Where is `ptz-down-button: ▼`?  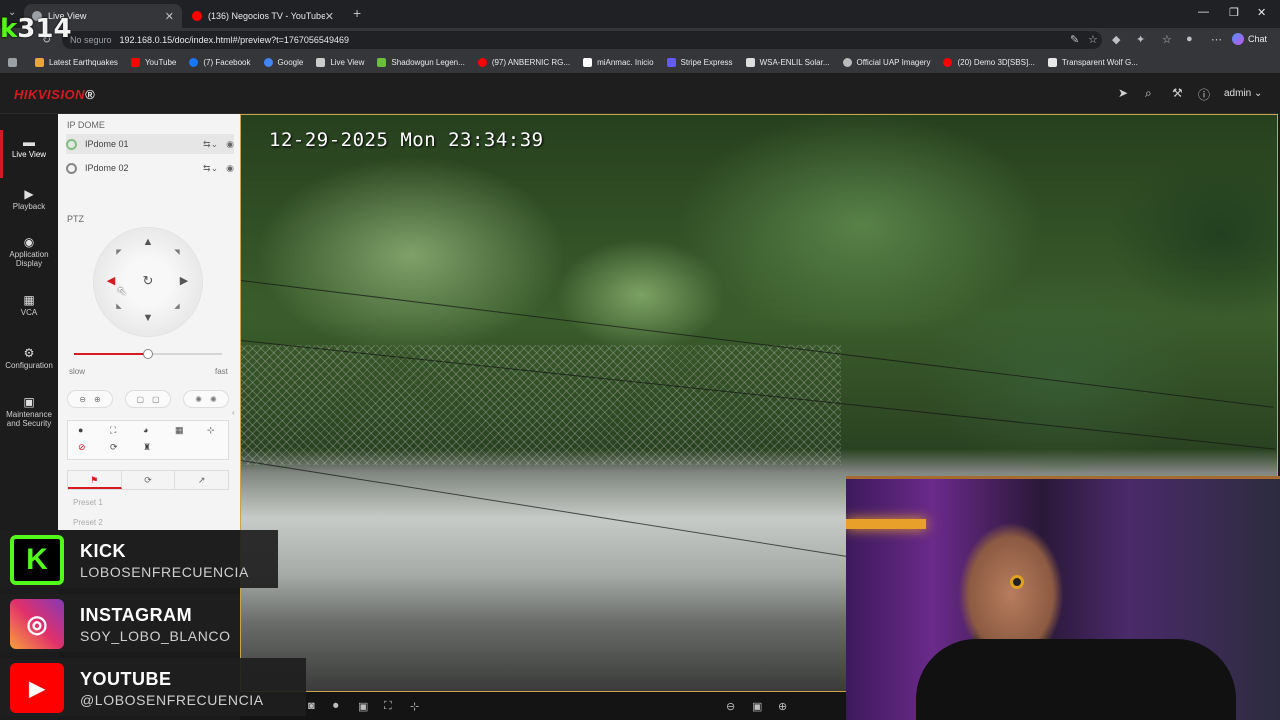
ptz-down-button: ▼ is located at coordinates (148, 318).